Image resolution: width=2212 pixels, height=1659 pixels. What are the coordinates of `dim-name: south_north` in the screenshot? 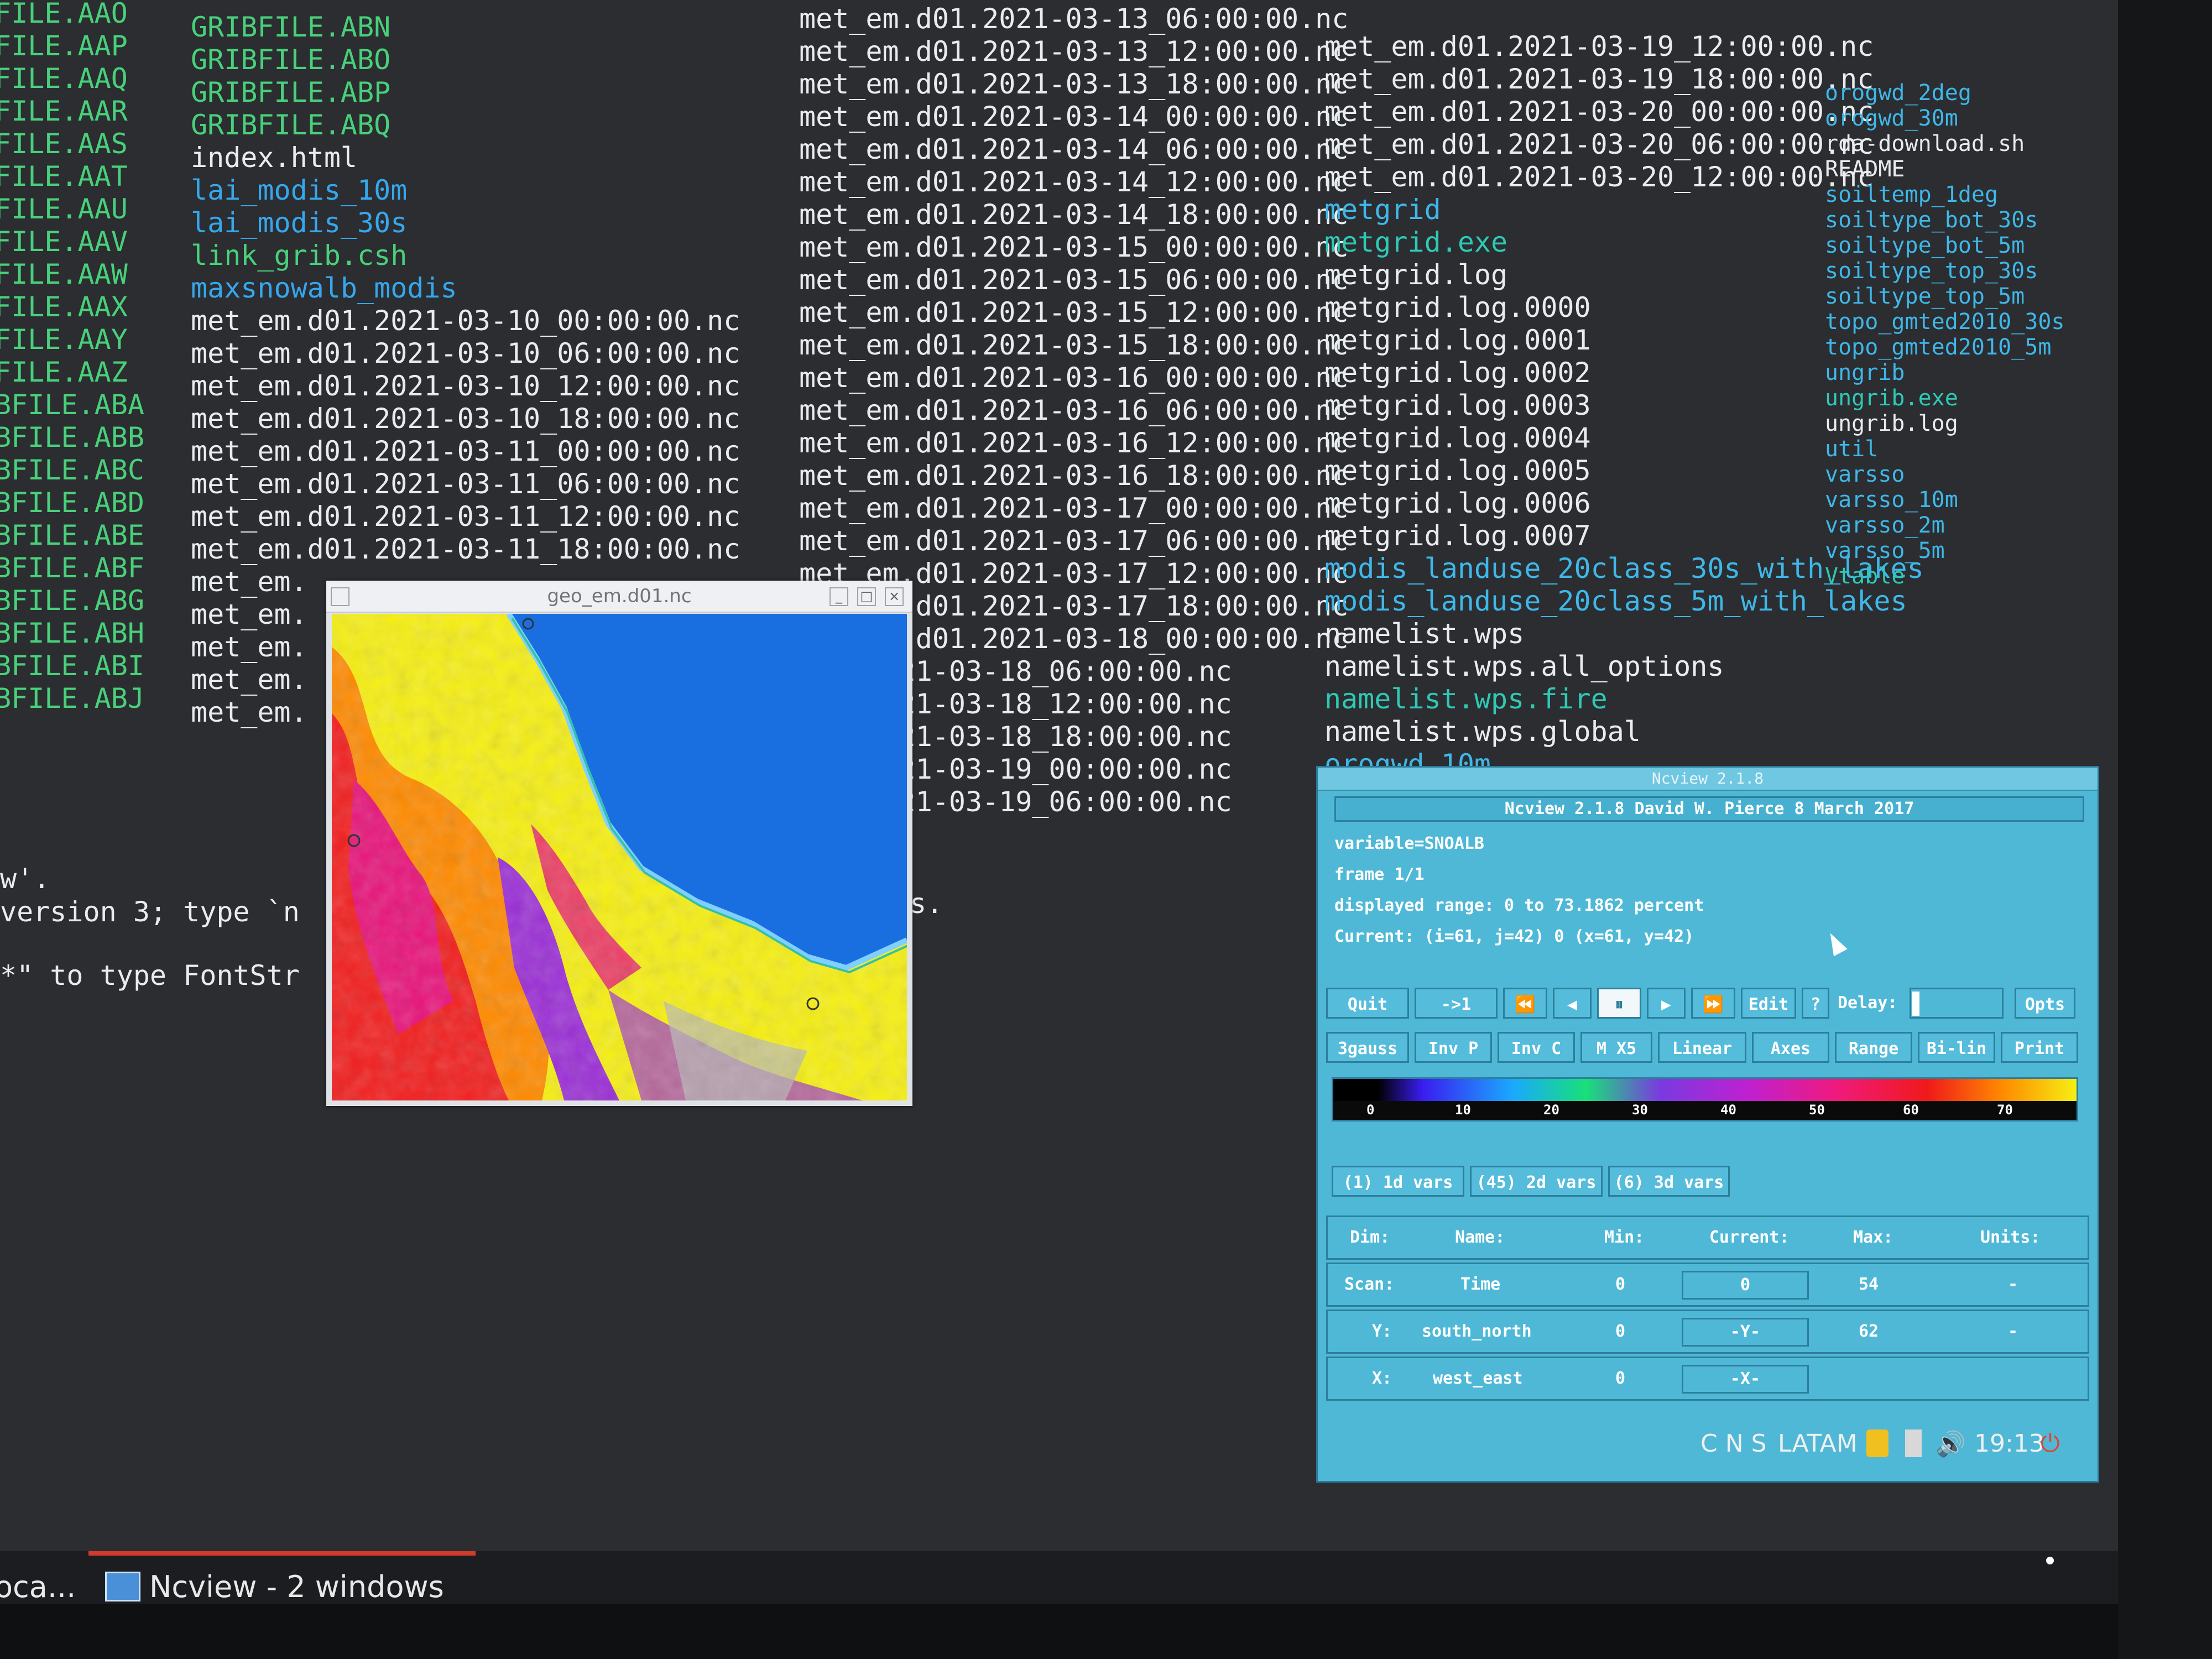 It's located at (1477, 1331).